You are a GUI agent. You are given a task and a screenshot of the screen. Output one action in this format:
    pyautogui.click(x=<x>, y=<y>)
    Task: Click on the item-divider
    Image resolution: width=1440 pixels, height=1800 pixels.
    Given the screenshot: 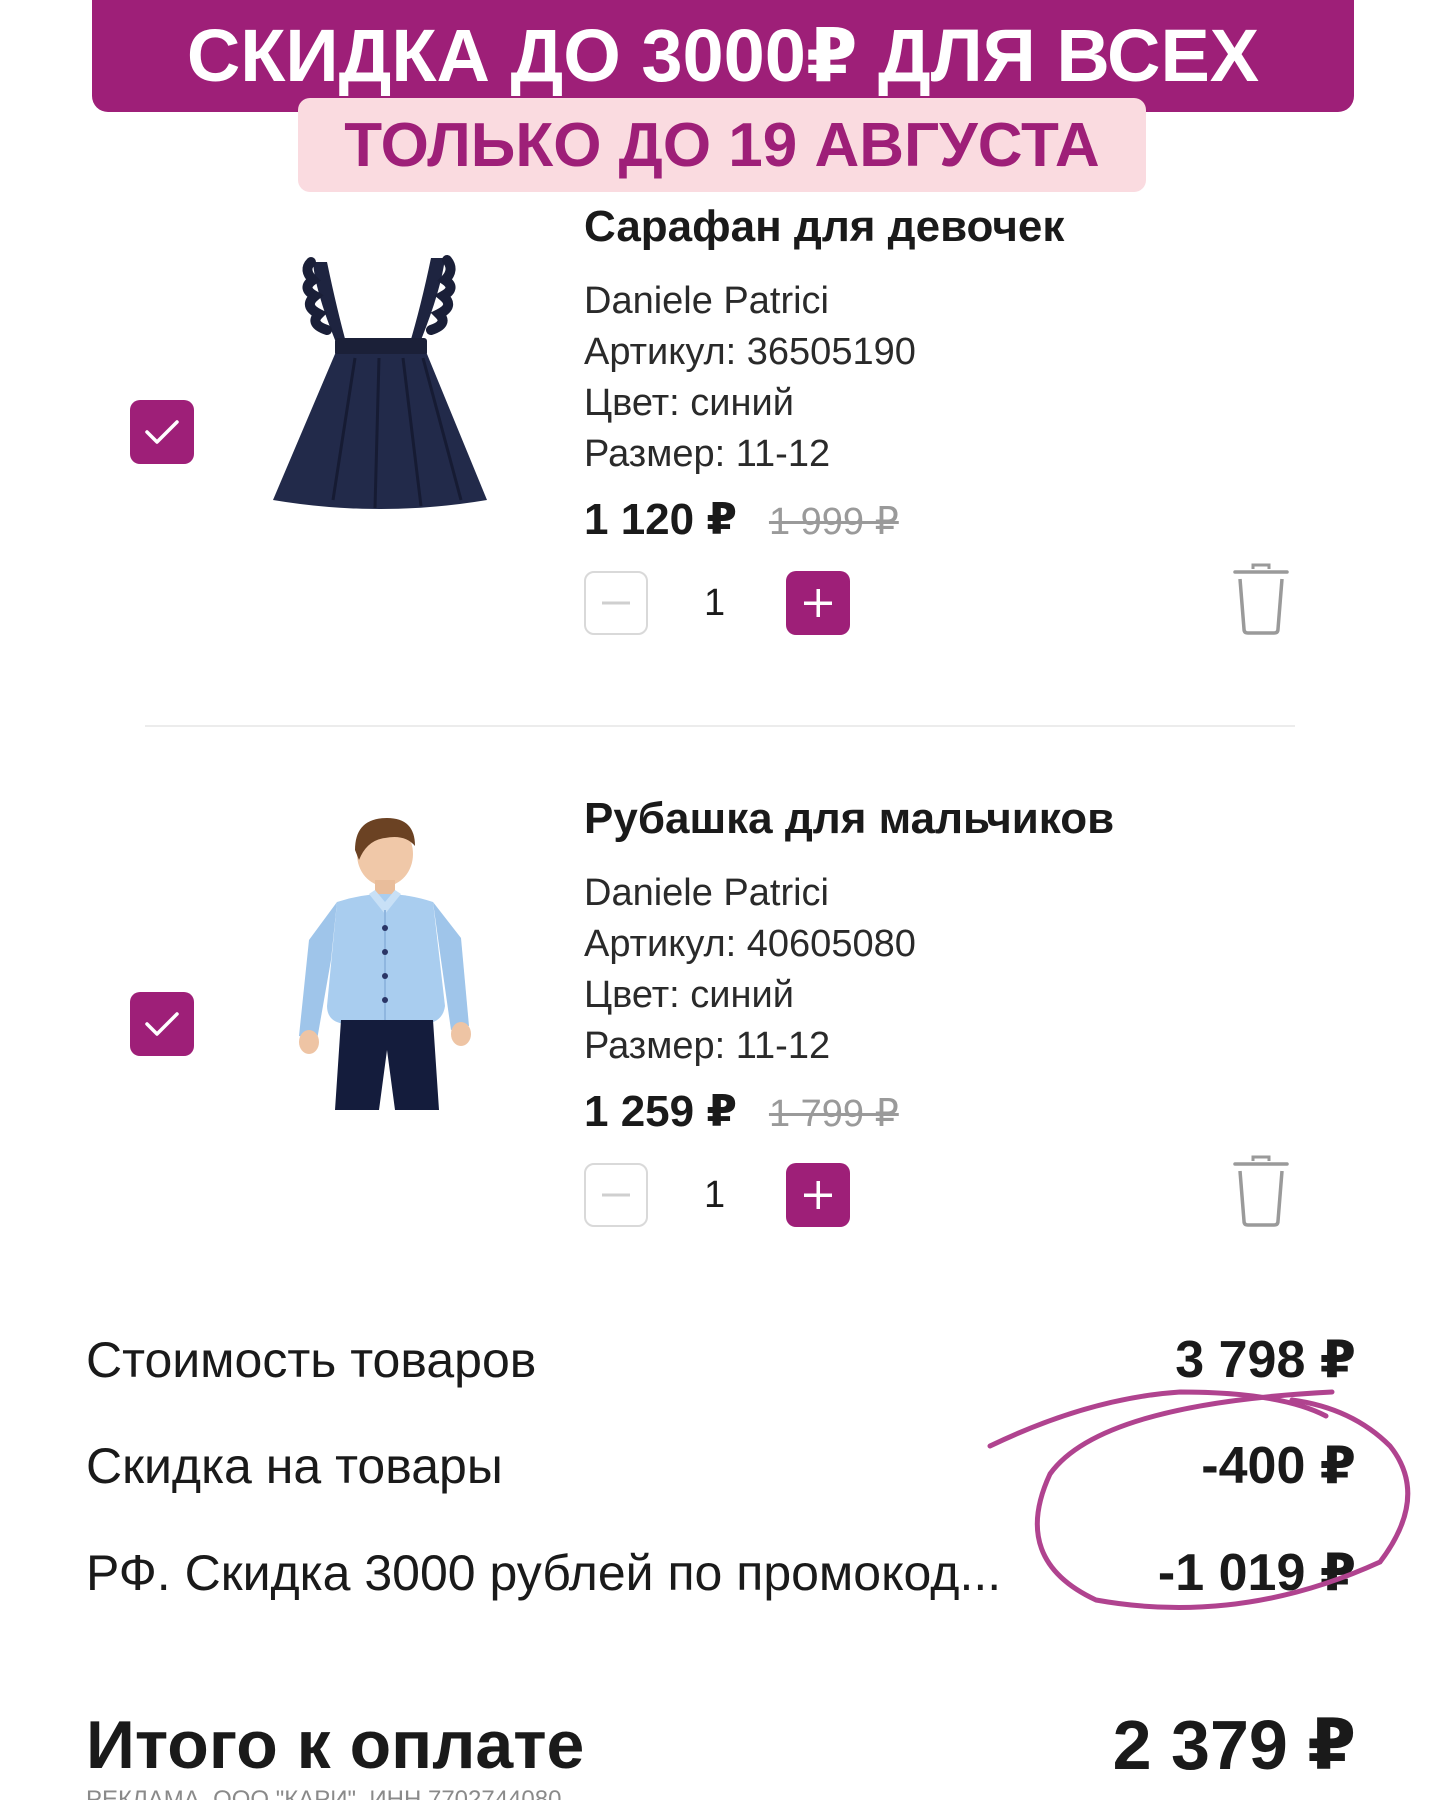 What is the action you would take?
    pyautogui.click(x=720, y=726)
    